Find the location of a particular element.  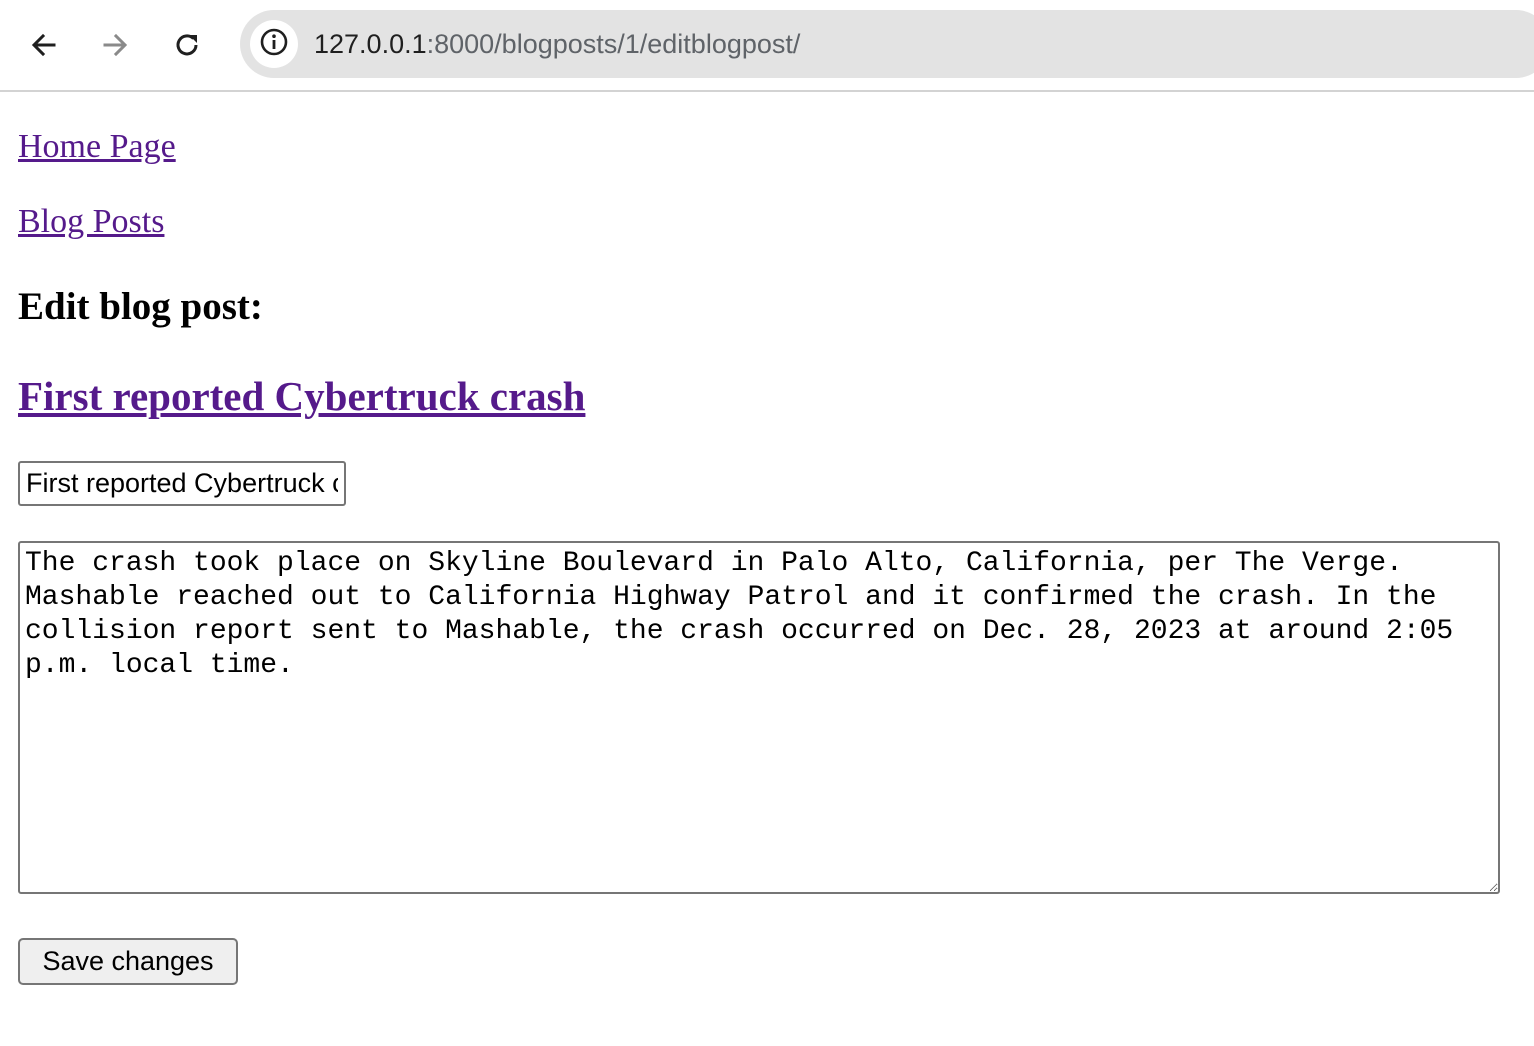

post-title-link: First reported Cybertruck crash is located at coordinates (301, 396).